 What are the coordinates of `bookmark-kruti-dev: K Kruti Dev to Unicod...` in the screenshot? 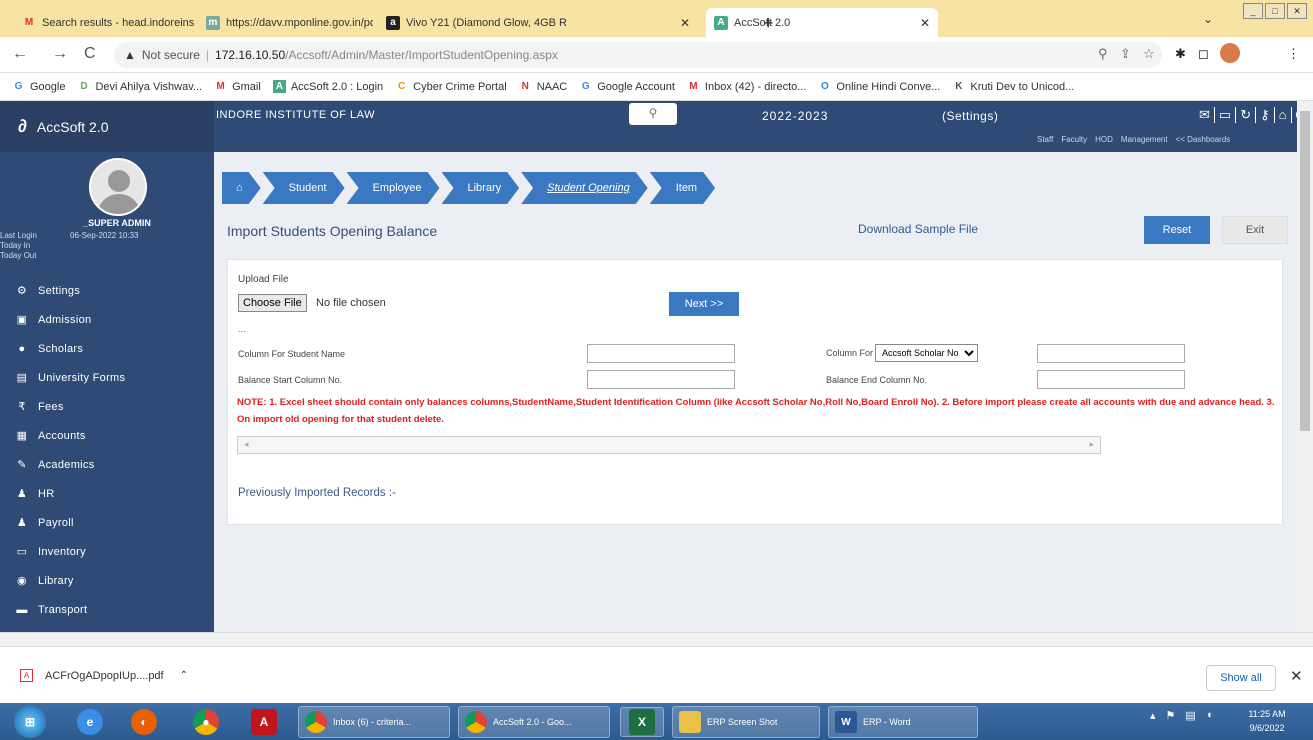 It's located at (1013, 86).